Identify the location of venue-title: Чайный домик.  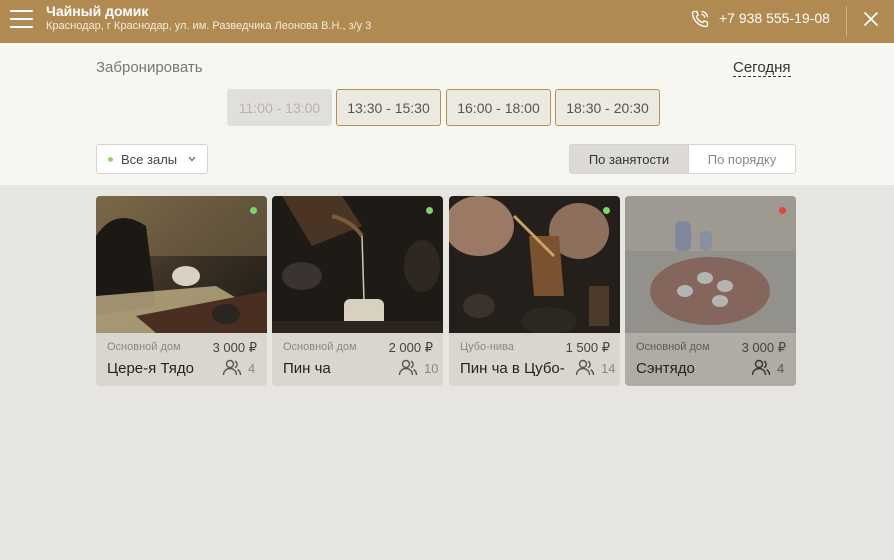
(97, 11).